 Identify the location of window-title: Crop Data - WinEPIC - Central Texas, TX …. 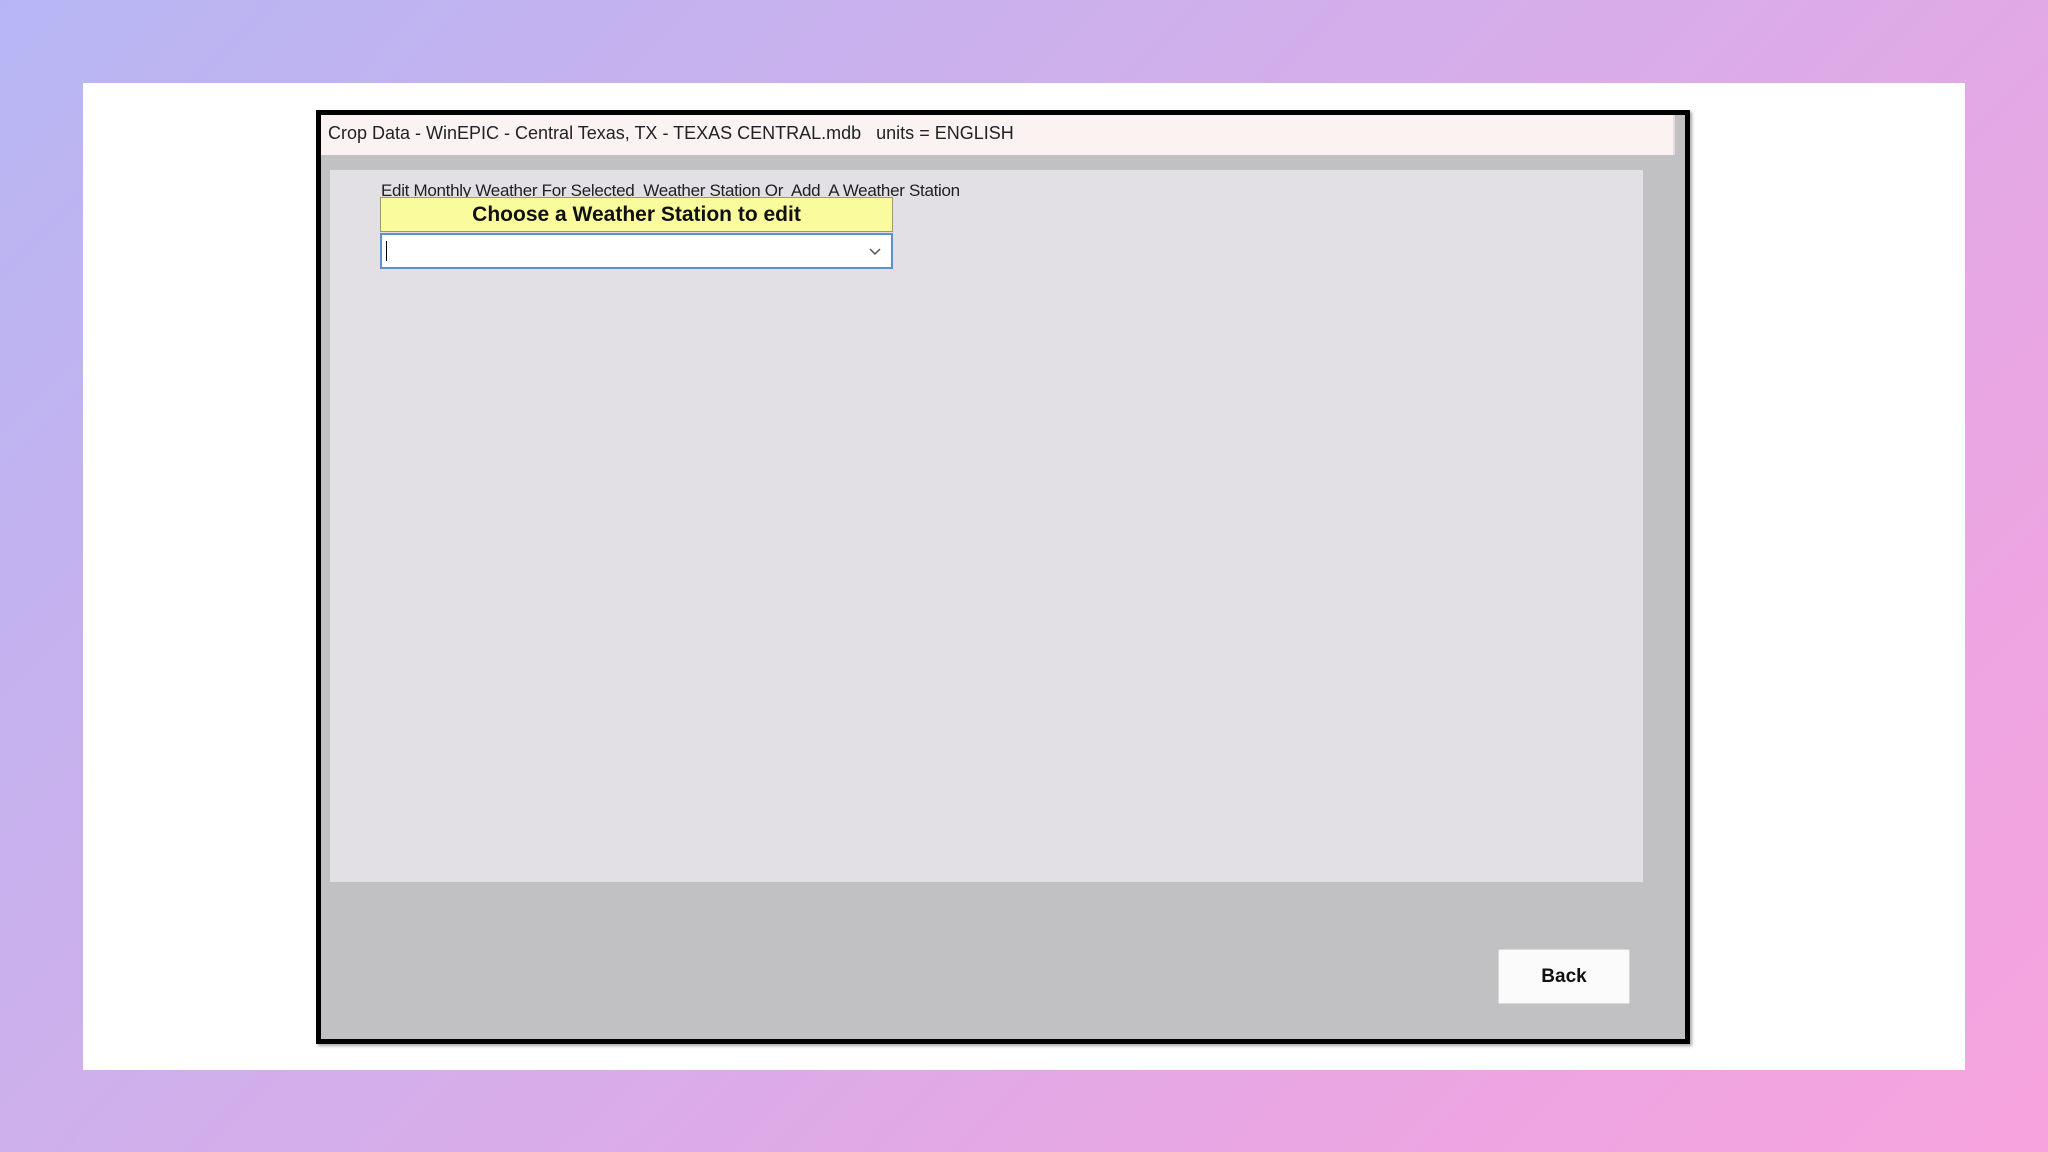
(671, 133).